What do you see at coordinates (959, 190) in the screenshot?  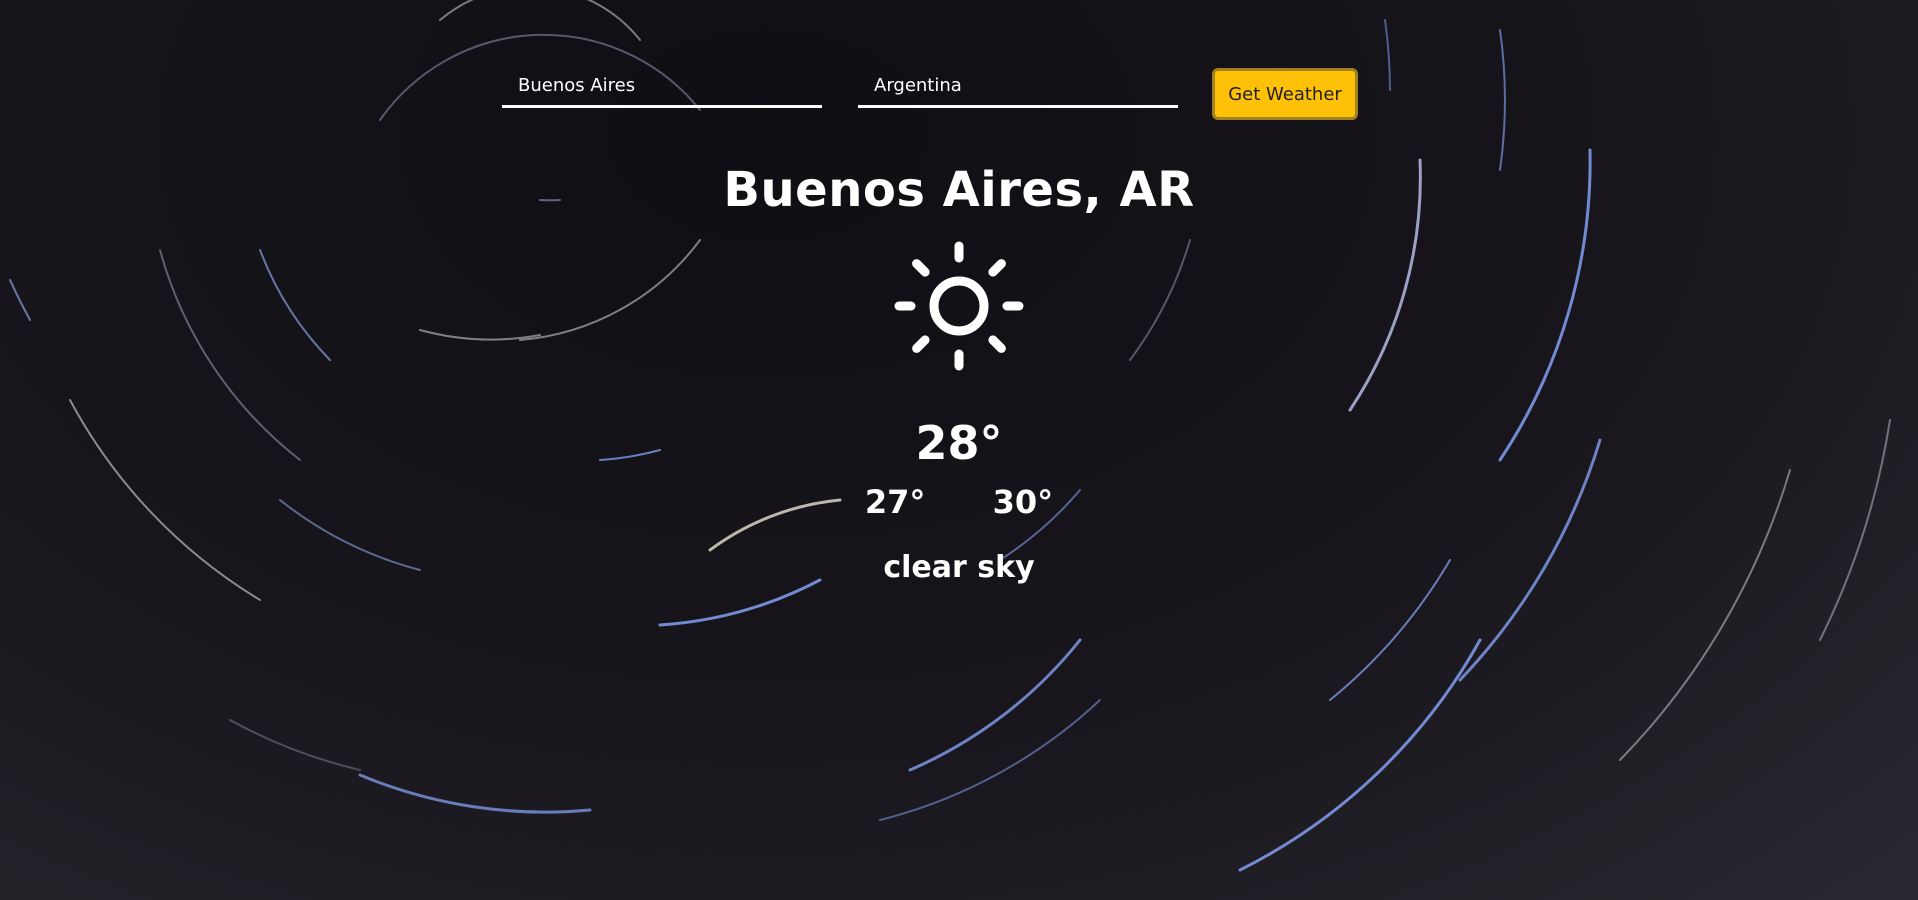 I see `location-title: Buenos Aires, AR` at bounding box center [959, 190].